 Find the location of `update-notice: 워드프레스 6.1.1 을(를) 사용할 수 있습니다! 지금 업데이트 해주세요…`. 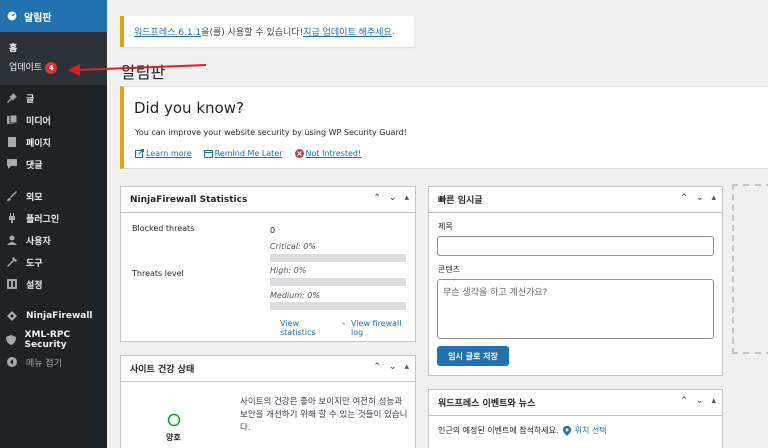

update-notice: 워드프레스 6.1.1 을(를) 사용할 수 있습니다! 지금 업데이트 해주세요… is located at coordinates (267, 31).